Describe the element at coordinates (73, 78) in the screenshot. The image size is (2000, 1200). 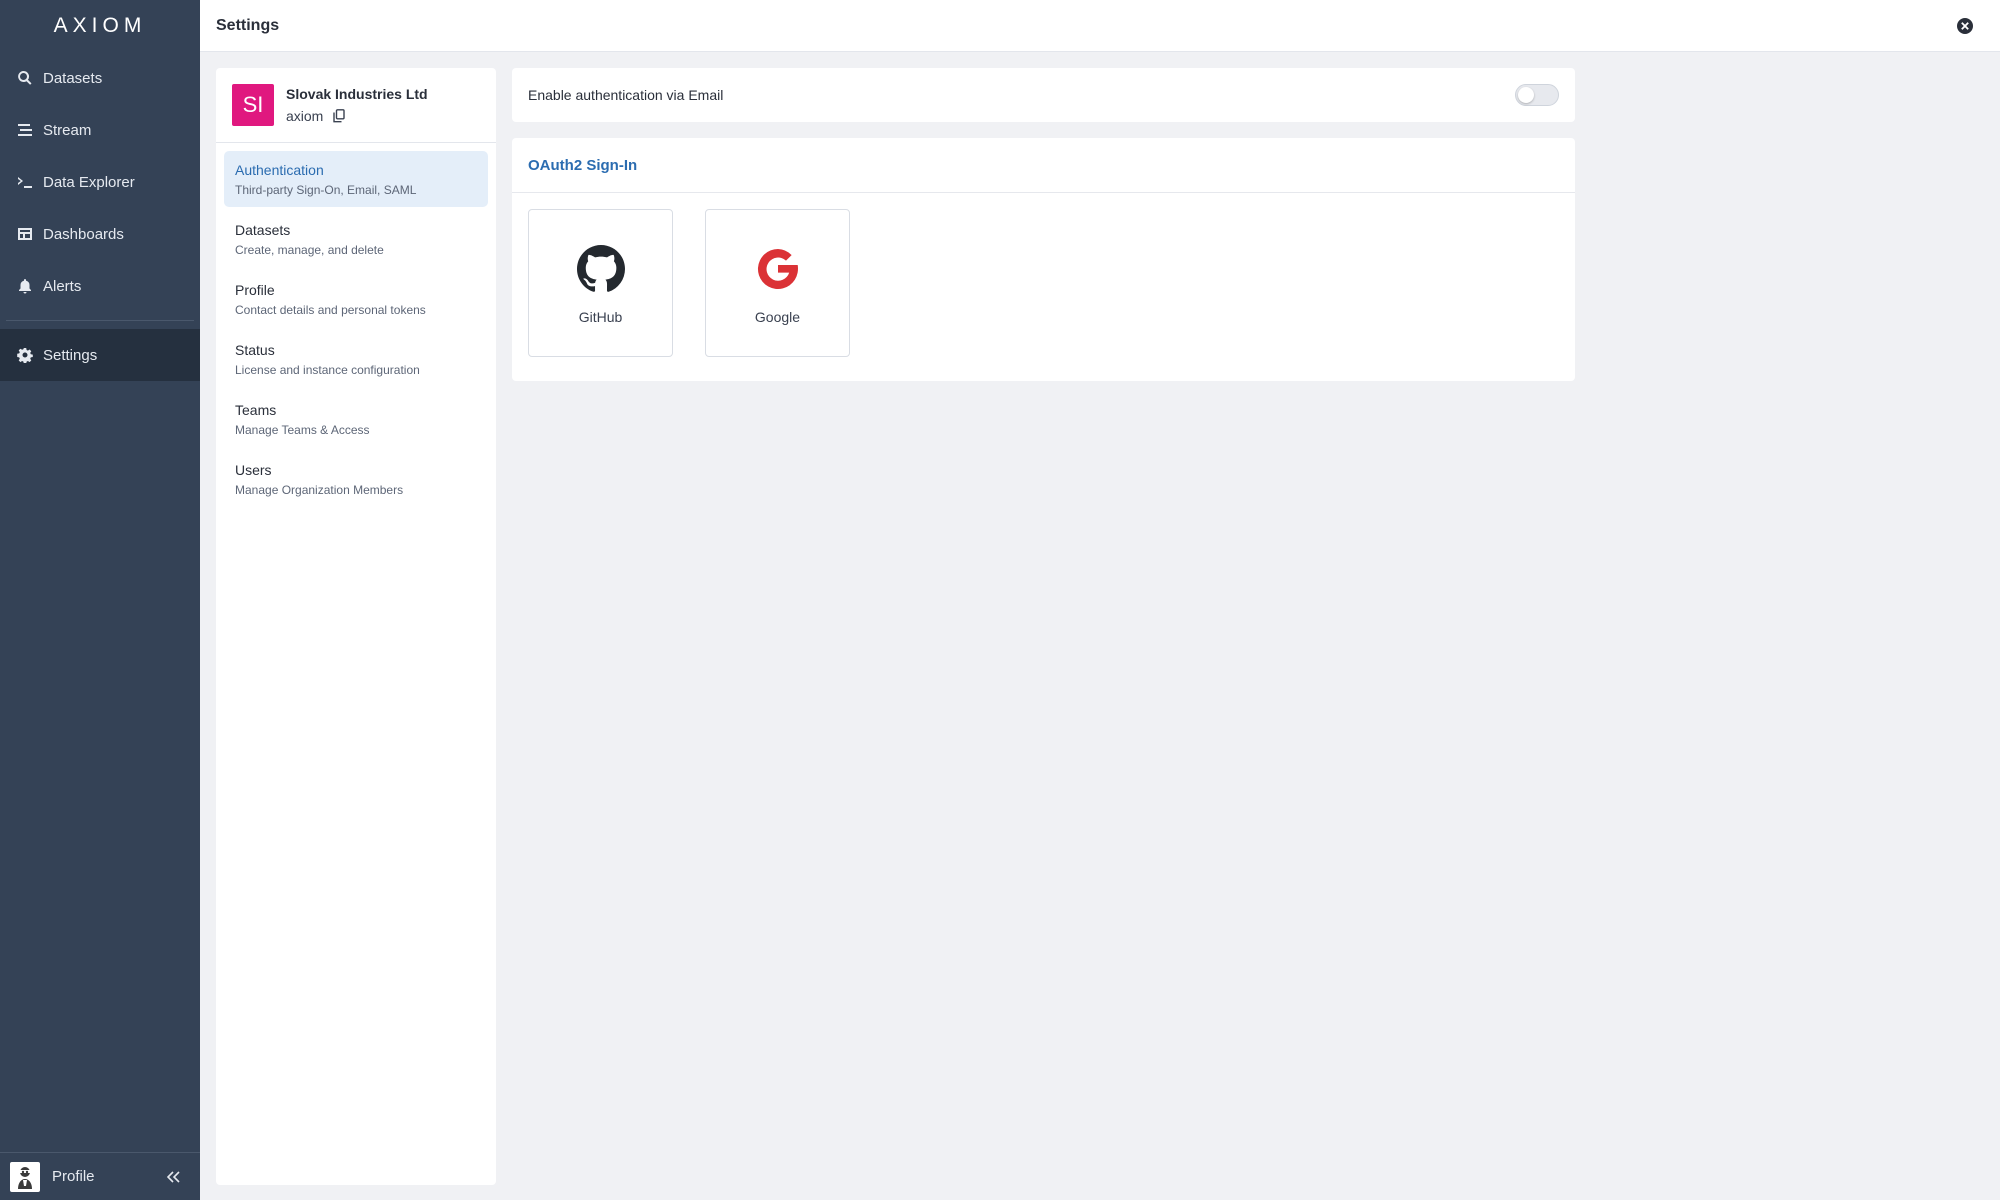
I see `sidebar-item-label: Datasets` at that location.